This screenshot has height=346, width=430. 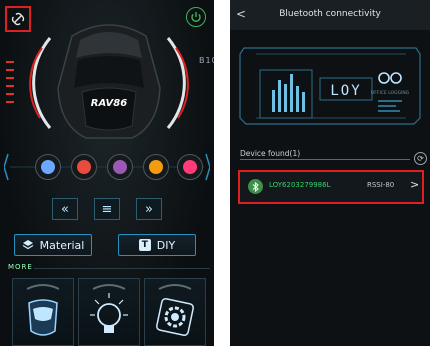 What do you see at coordinates (109, 308) in the screenshot?
I see `light-bulb-icon` at bounding box center [109, 308].